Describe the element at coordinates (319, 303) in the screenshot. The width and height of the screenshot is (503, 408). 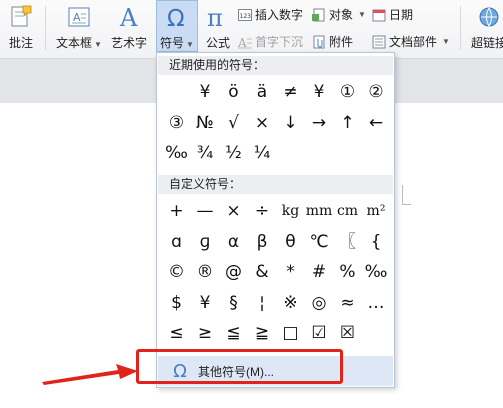
I see `symbol-cell: ◎` at that location.